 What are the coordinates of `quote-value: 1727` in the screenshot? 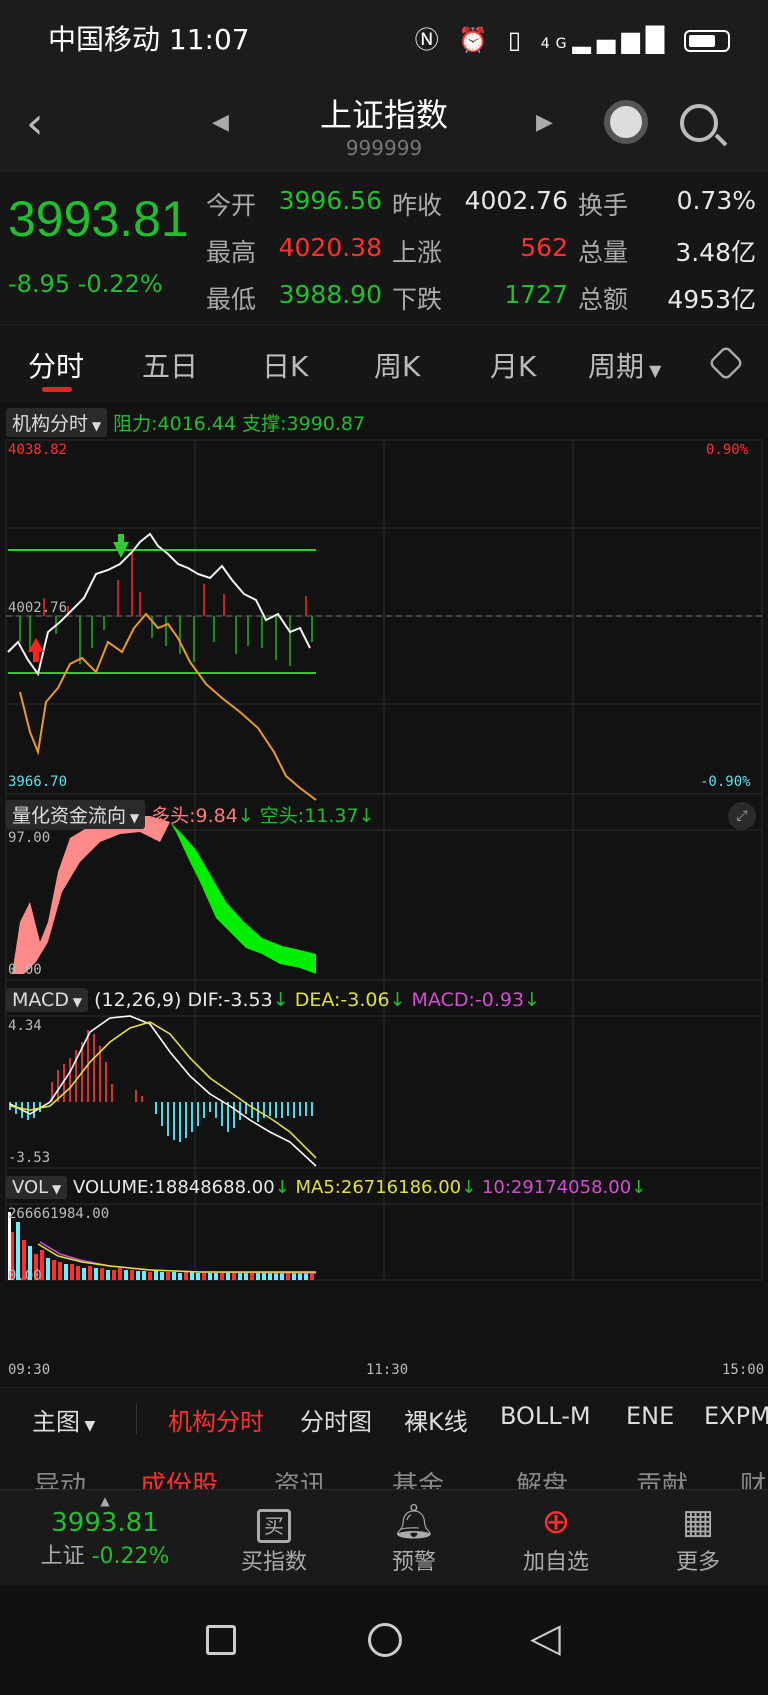 It's located at (536, 294).